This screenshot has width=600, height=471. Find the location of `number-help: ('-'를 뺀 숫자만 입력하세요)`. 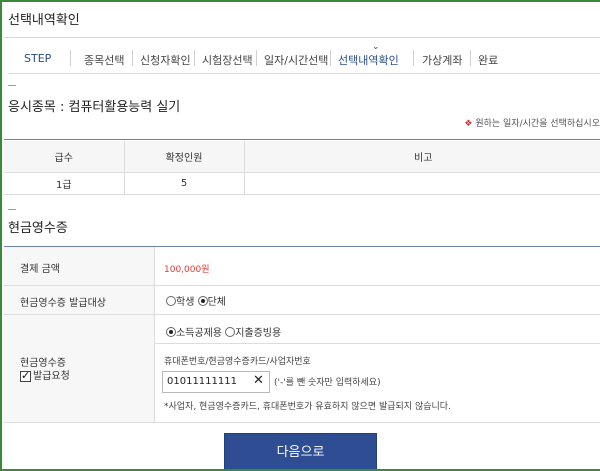

number-help: ('-'를 뺀 숫자만 입력하세요) is located at coordinates (327, 383).